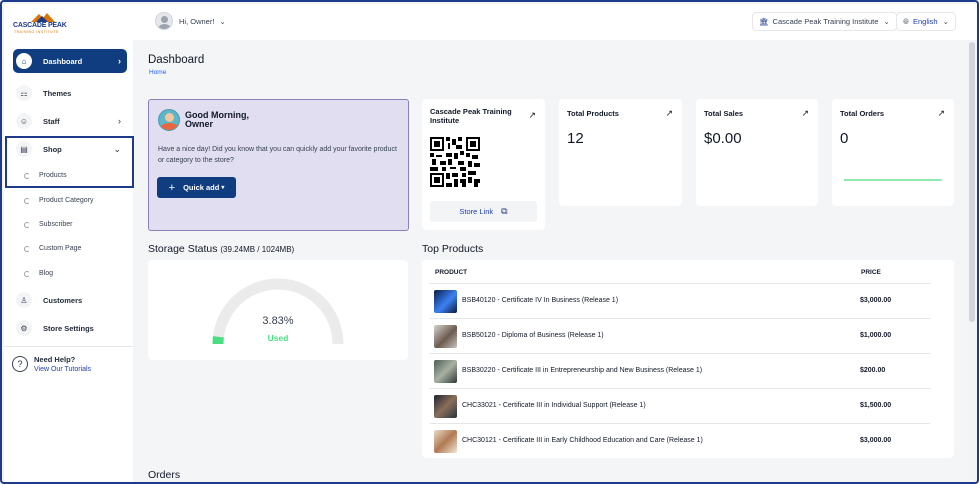  Describe the element at coordinates (455, 162) in the screenshot. I see `qr-code-image` at that location.